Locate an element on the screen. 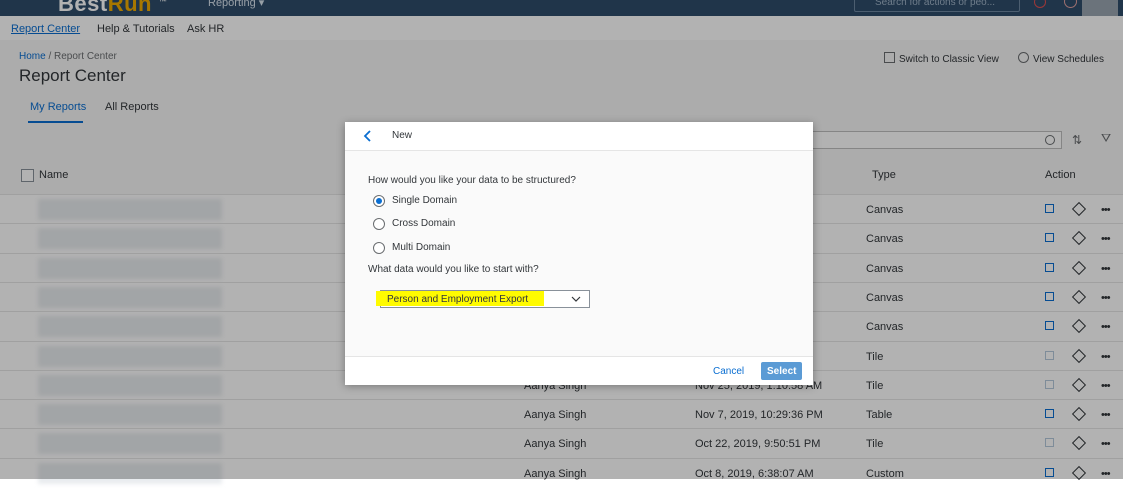 The height and width of the screenshot is (488, 1123). back-button is located at coordinates (368, 136).